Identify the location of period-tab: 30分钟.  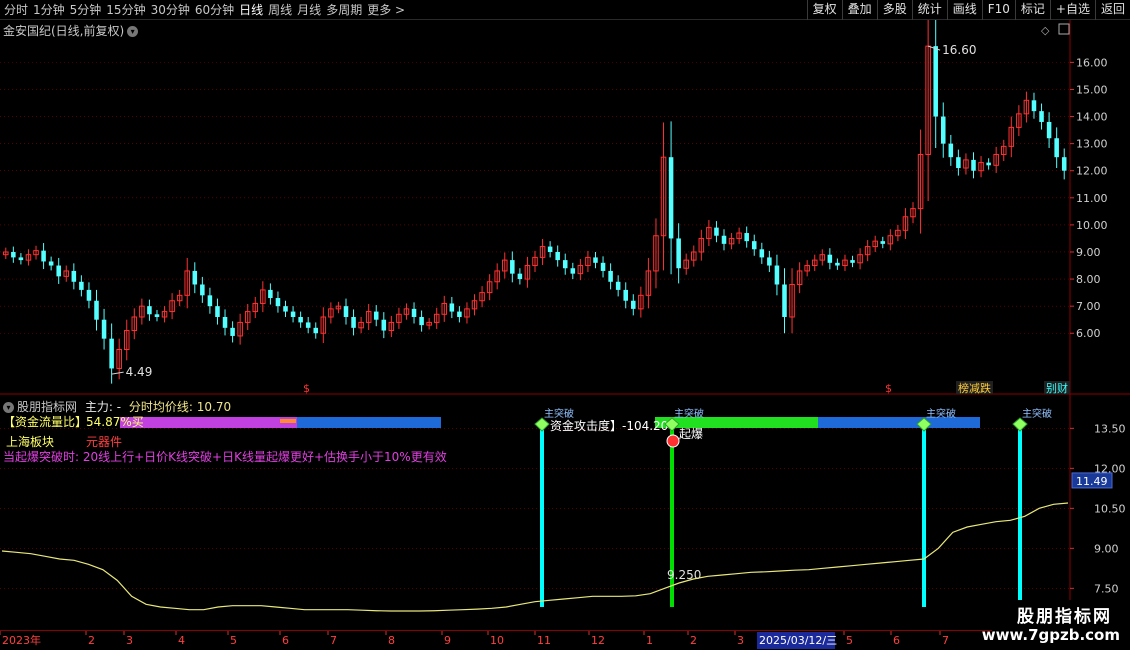
(173, 10).